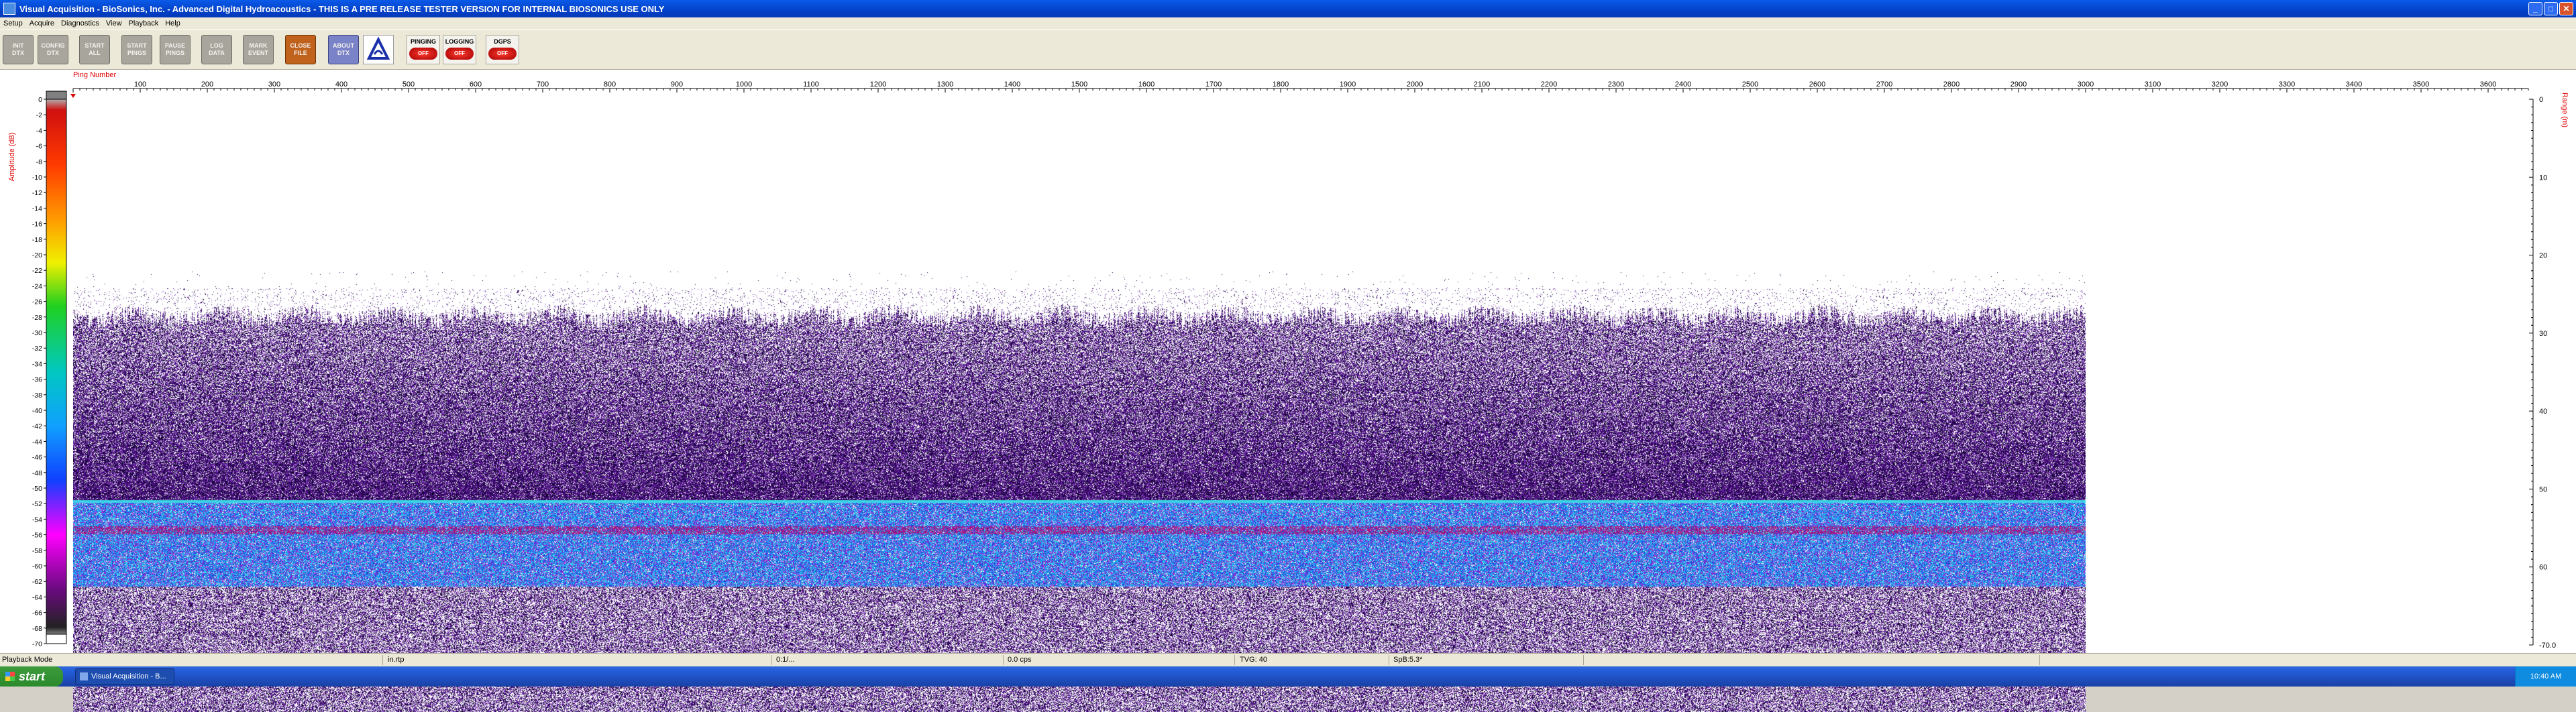 The width and height of the screenshot is (2576, 712). I want to click on x-tick-label: 3500, so click(2421, 84).